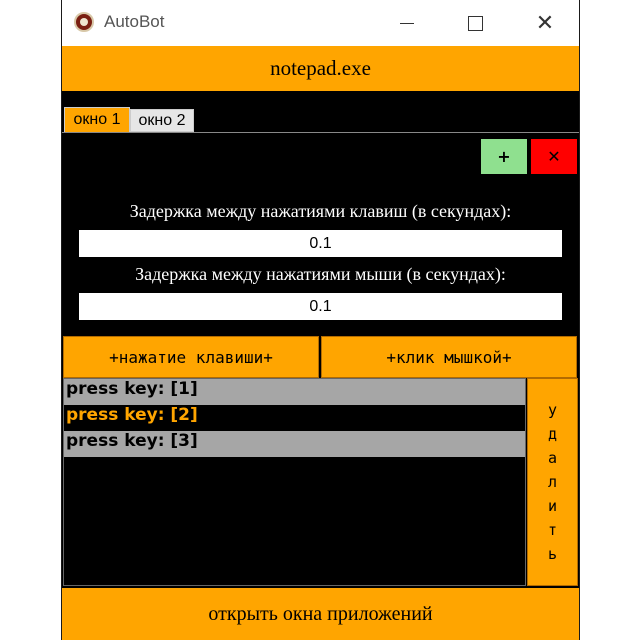  What do you see at coordinates (552, 530) in the screenshot?
I see `delete-letter: т` at bounding box center [552, 530].